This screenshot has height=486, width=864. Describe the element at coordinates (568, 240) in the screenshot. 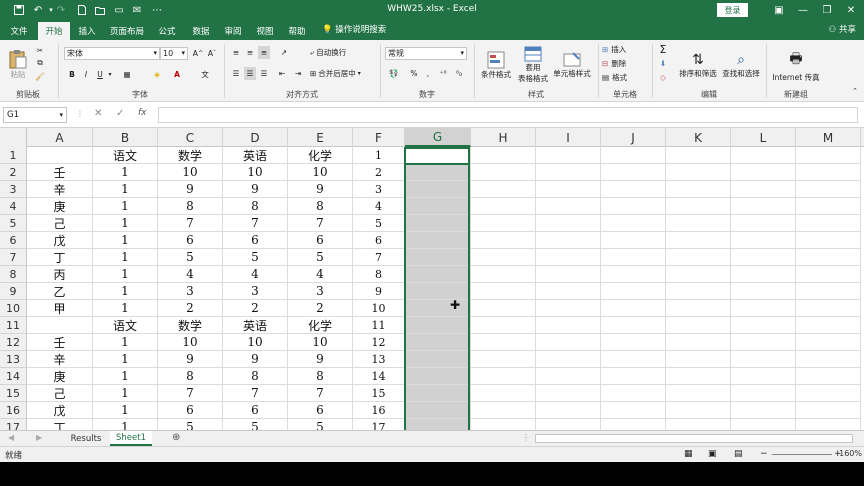

I see `cell-i6` at that location.